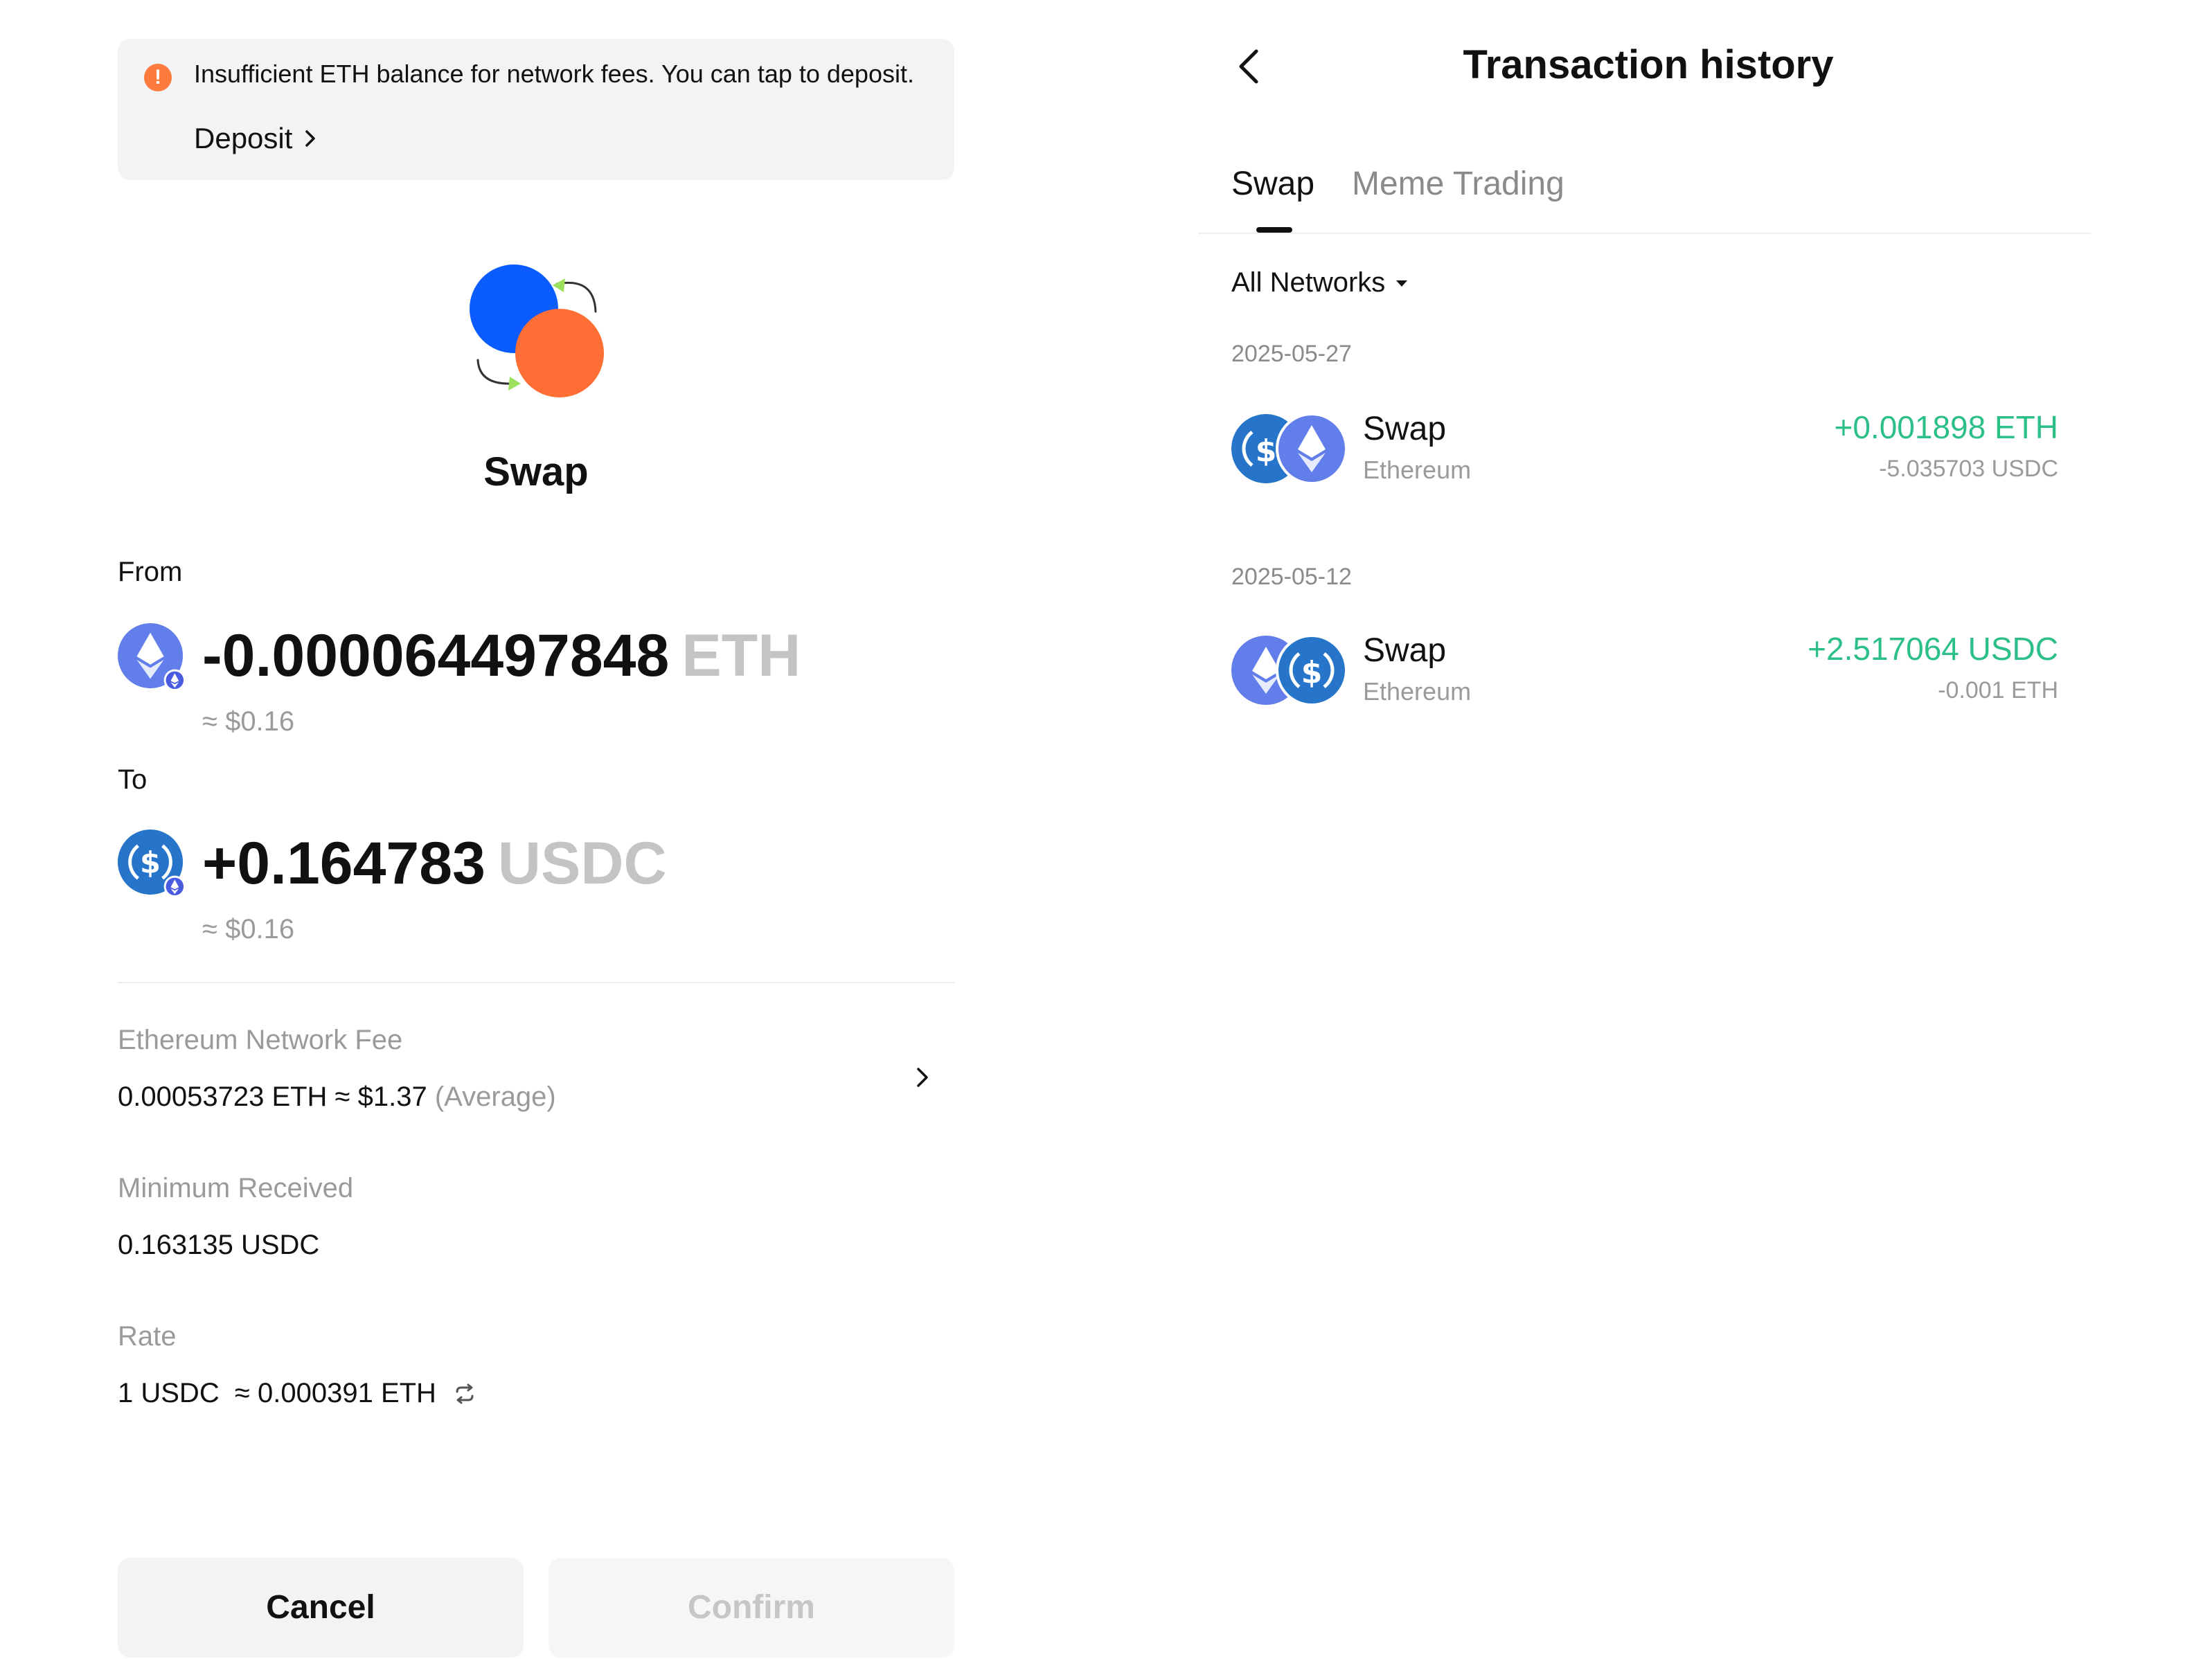  What do you see at coordinates (436, 656) in the screenshot?
I see `from-amount-value: -0.000064497848` at bounding box center [436, 656].